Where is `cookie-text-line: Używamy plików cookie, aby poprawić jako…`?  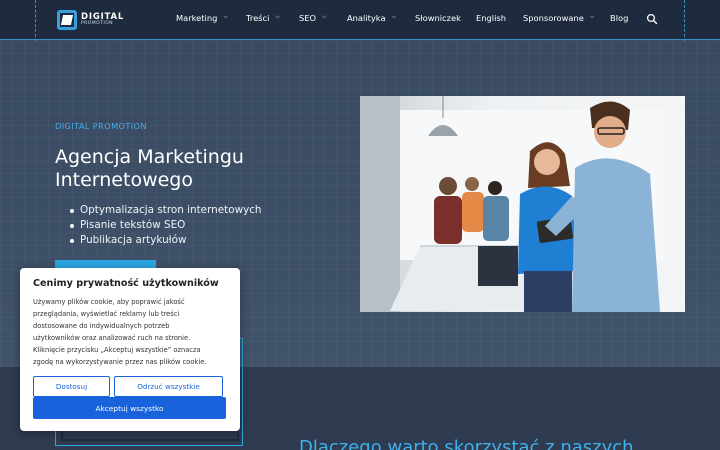
cookie-text-line: Używamy plików cookie, aby poprawić jako… is located at coordinates (109, 302).